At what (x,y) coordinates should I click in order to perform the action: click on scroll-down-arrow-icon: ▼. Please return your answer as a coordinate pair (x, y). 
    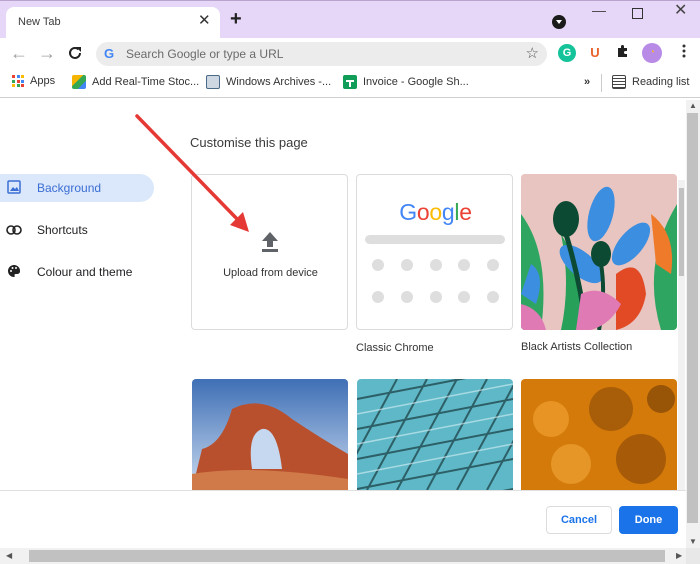
    Looking at the image, I should click on (693, 542).